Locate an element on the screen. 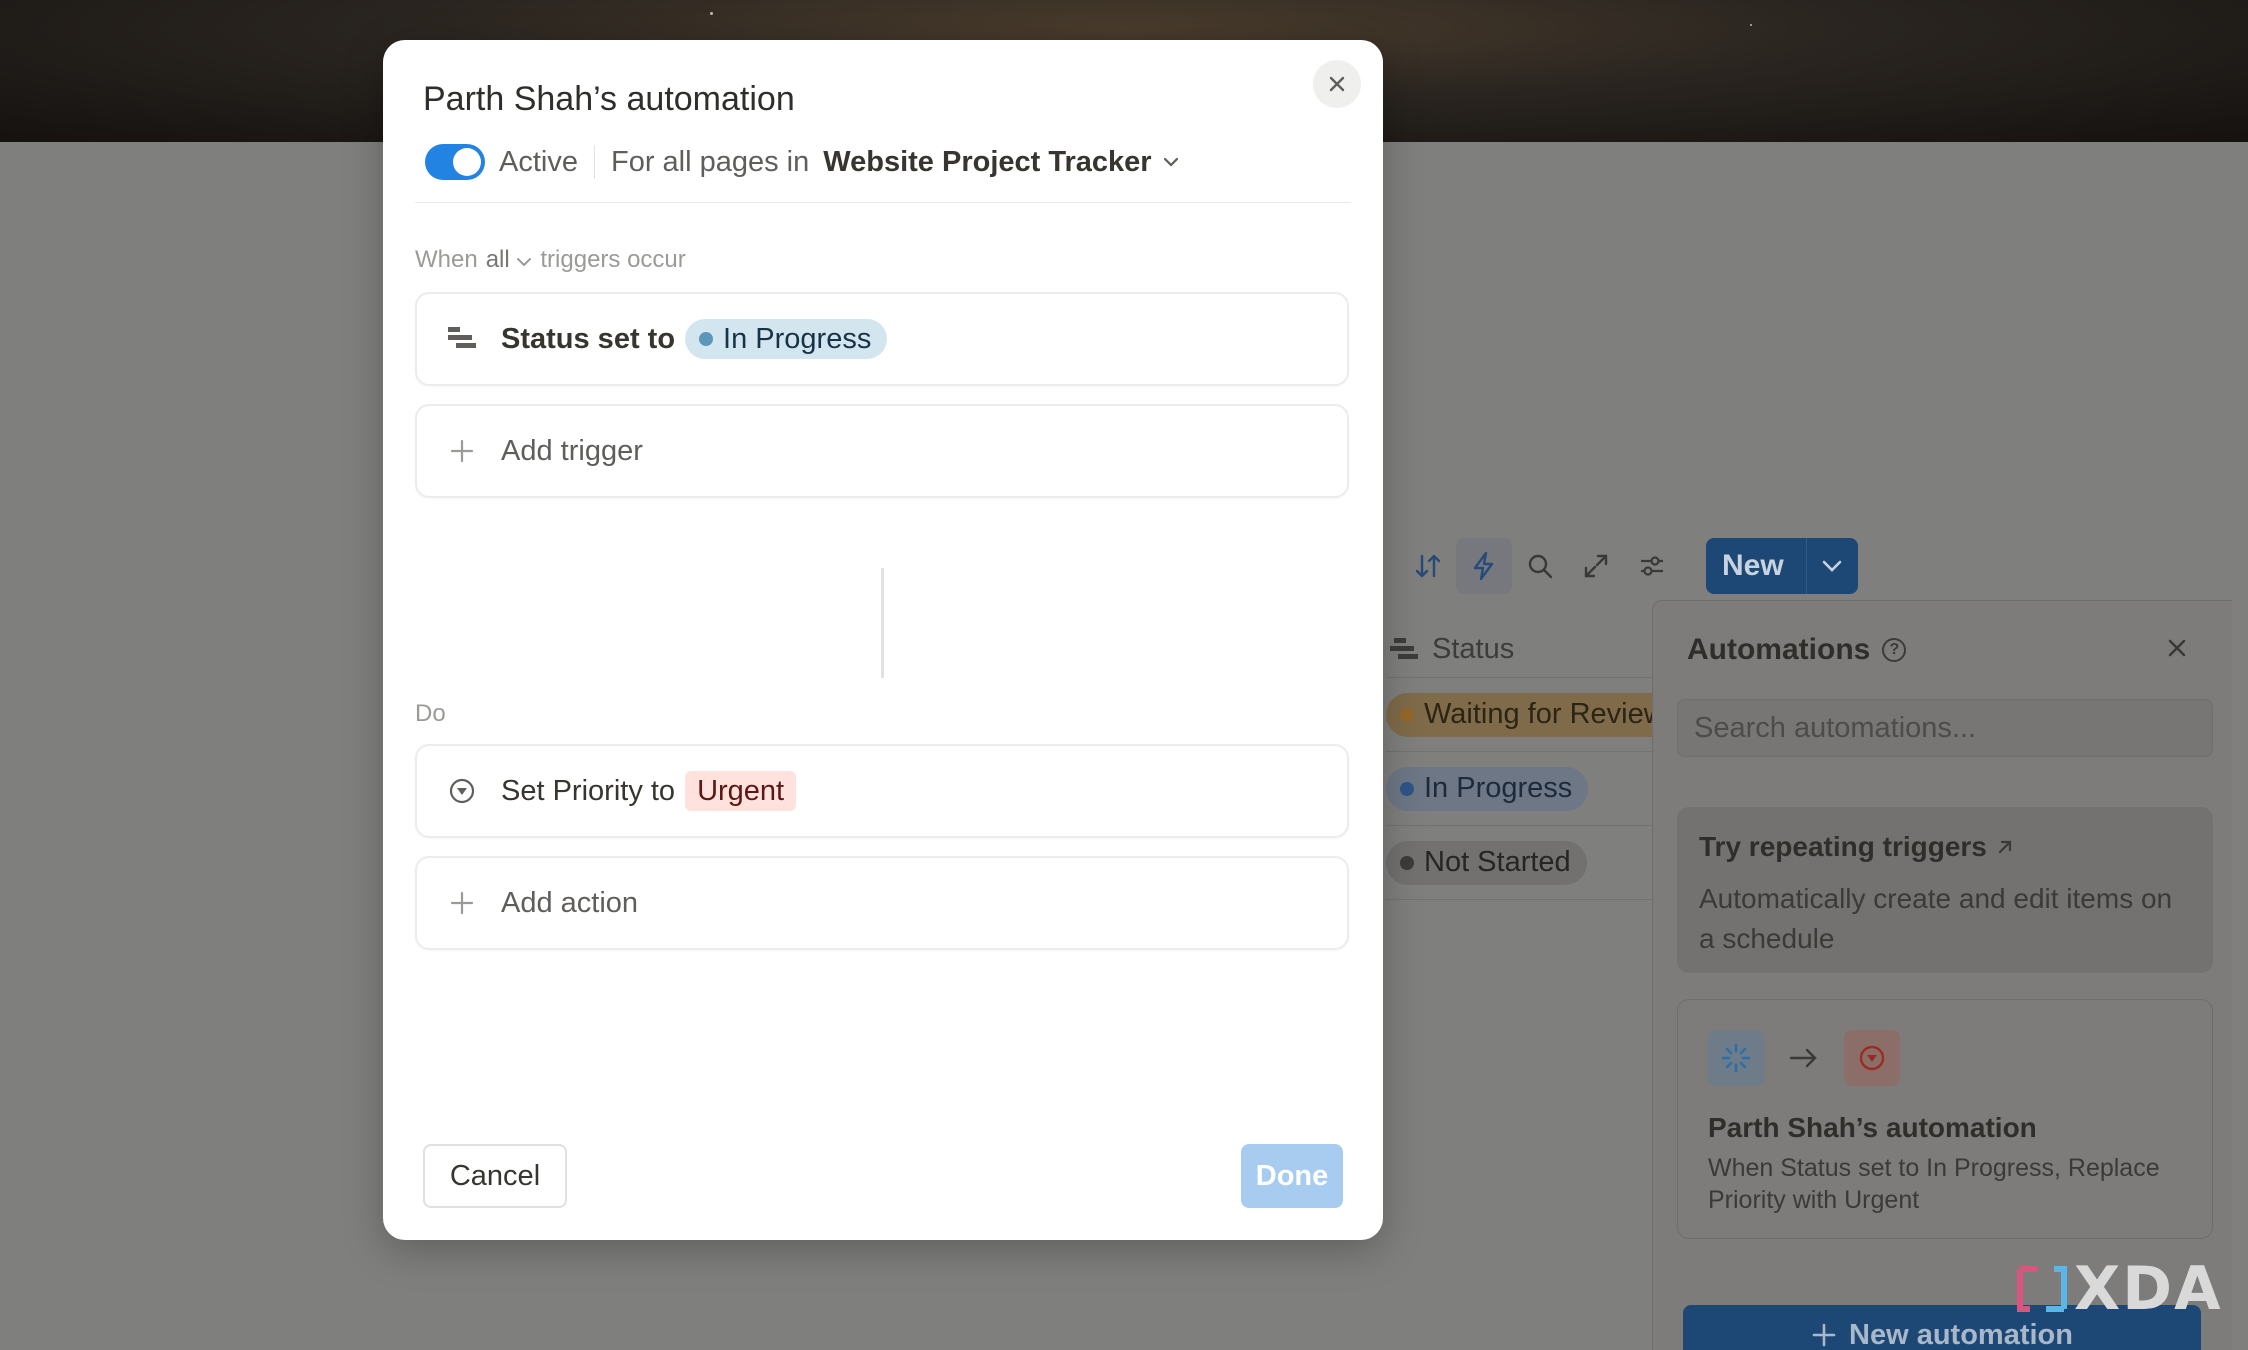 The width and height of the screenshot is (2248, 1350). automations-panel-title: Automations is located at coordinates (1779, 649).